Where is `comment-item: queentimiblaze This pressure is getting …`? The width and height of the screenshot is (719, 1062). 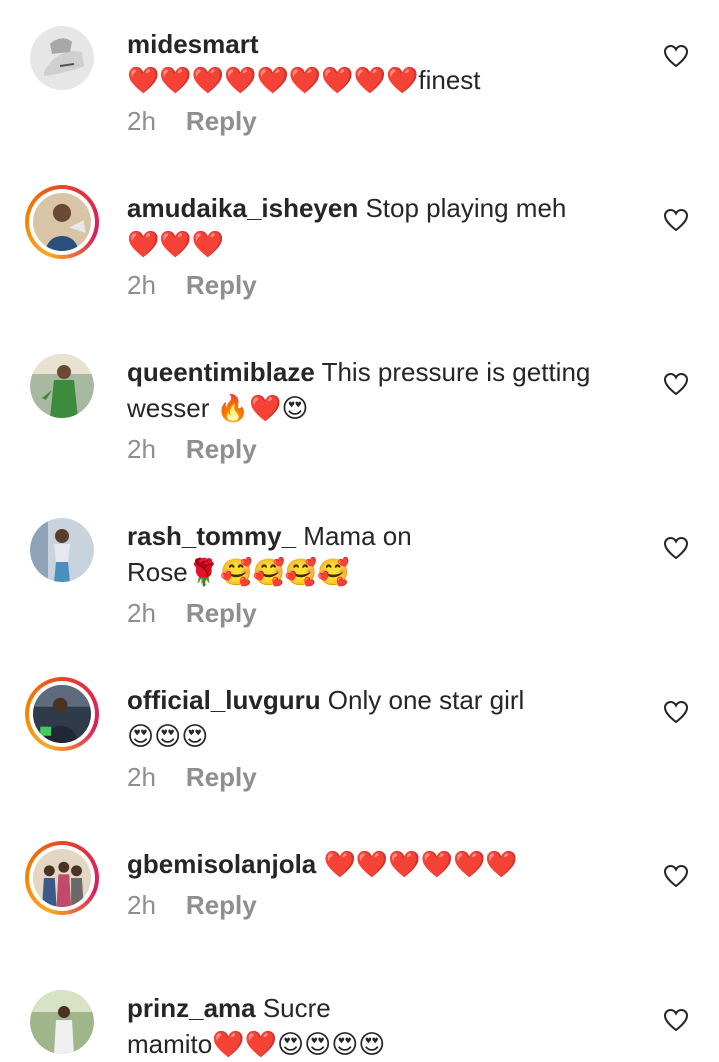
comment-item: queentimiblaze This pressure is getting … is located at coordinates (359, 429).